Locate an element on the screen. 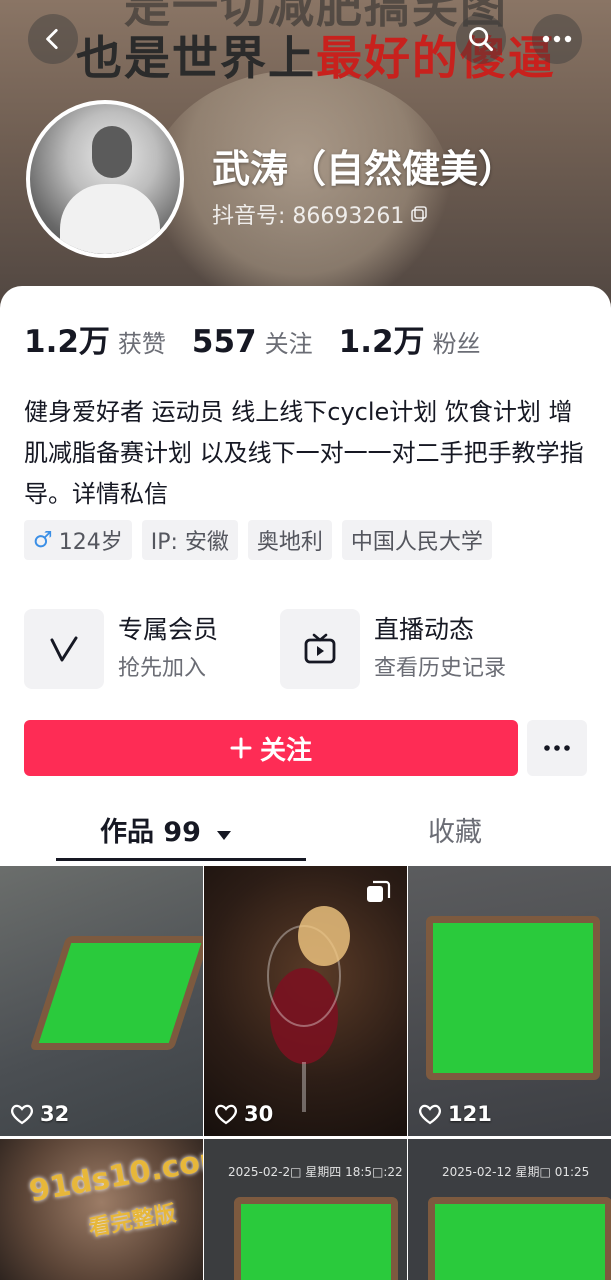 The image size is (611, 1280). video-likes: 30 is located at coordinates (243, 1114).